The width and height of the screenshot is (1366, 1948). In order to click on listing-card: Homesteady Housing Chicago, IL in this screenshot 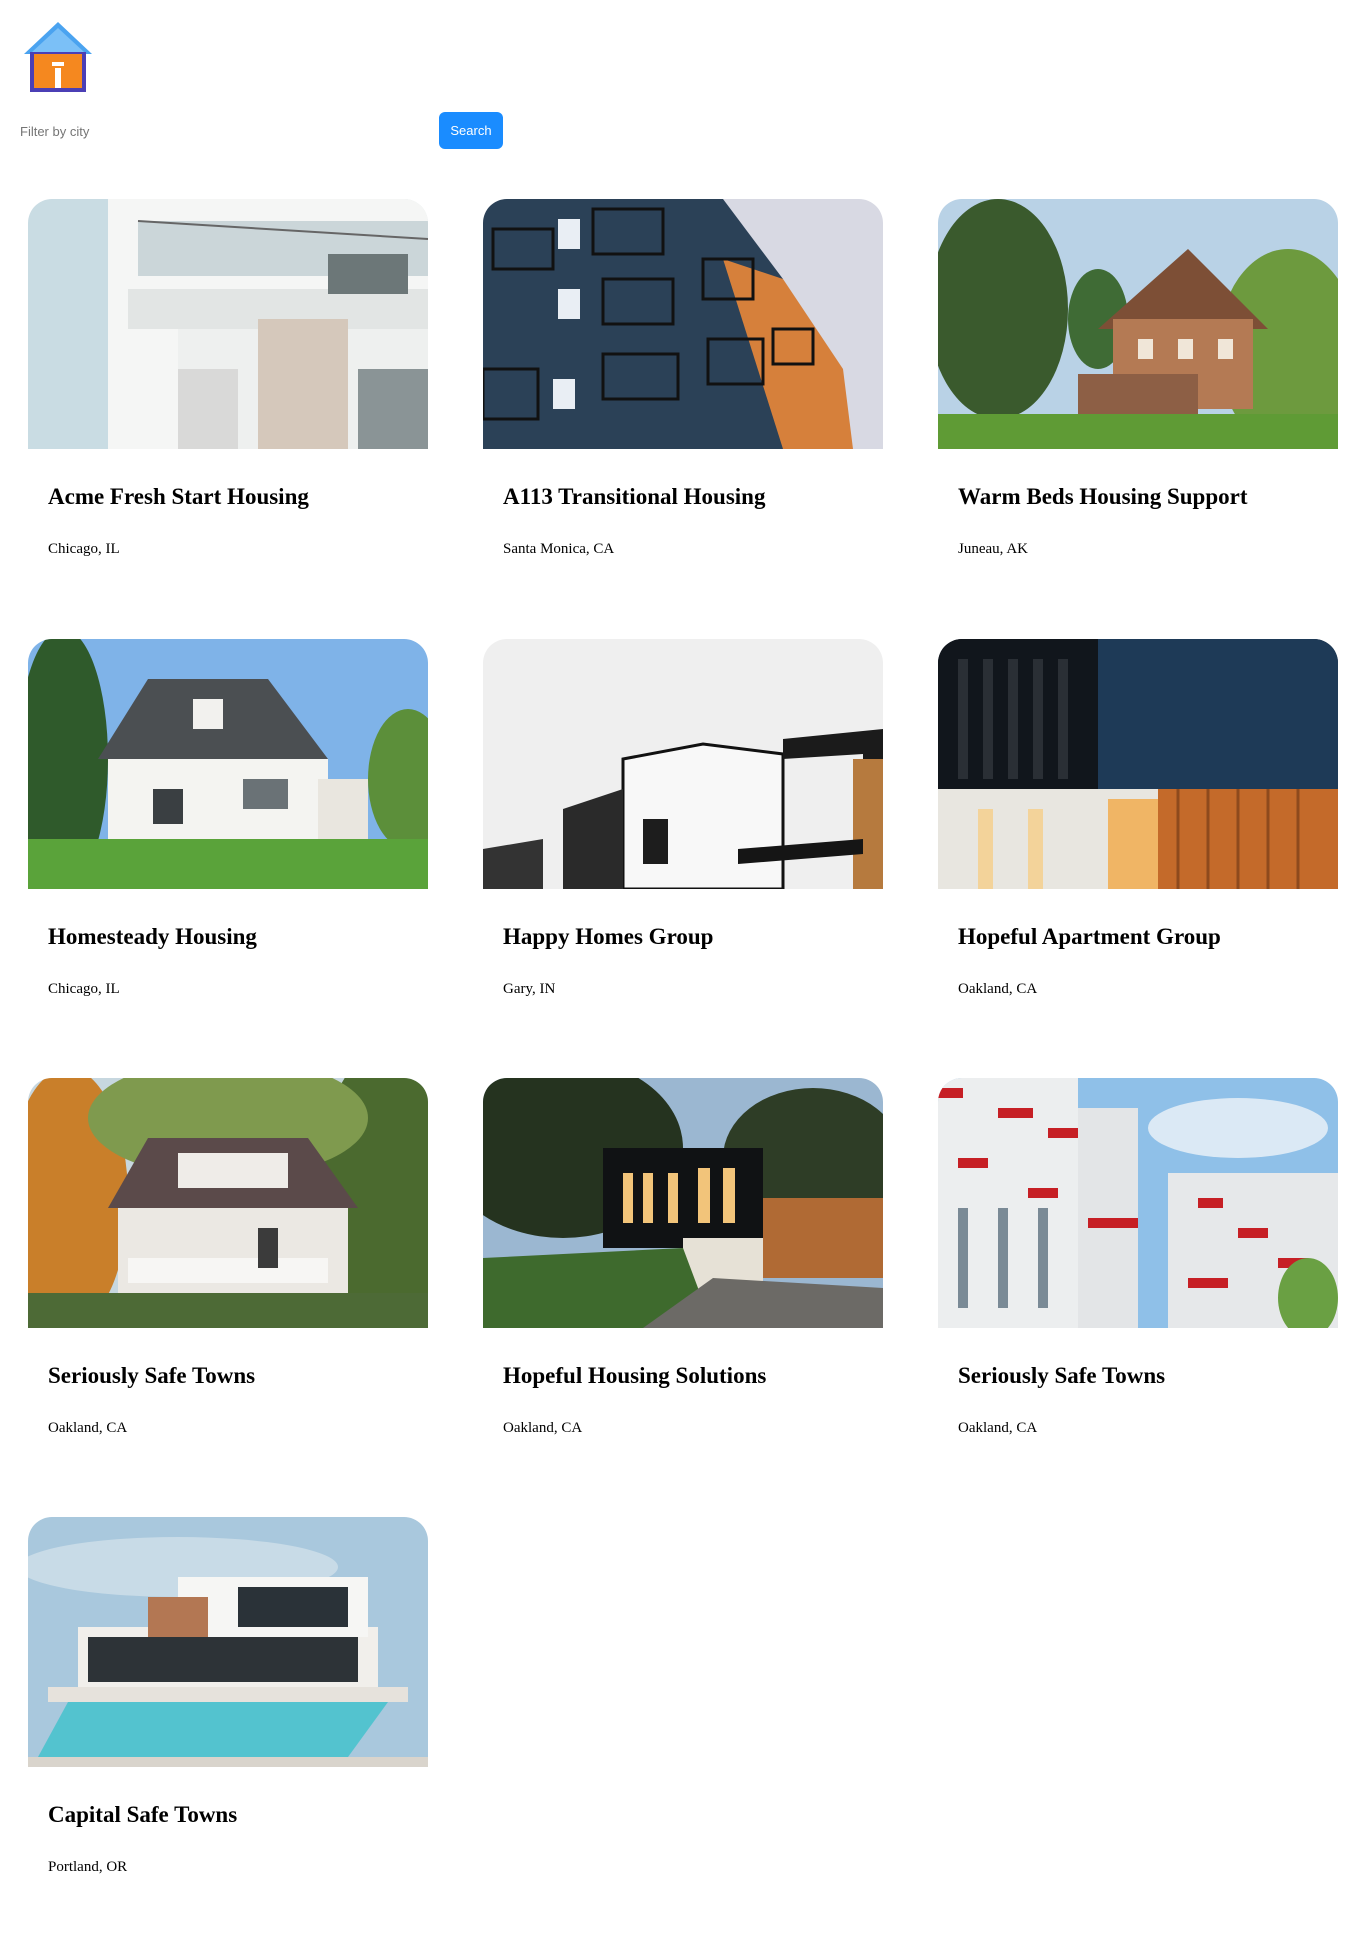, I will do `click(228, 839)`.